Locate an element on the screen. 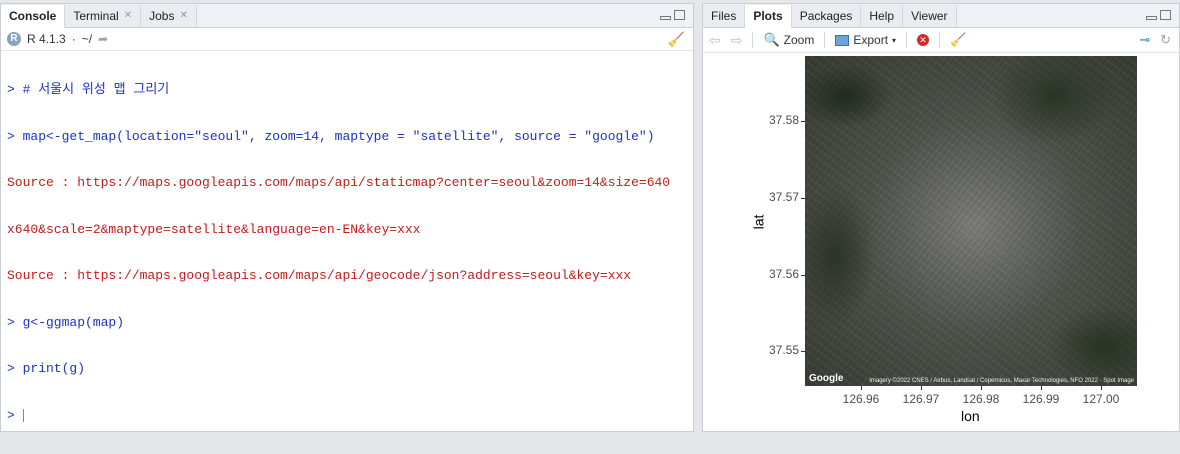 Image resolution: width=1180 pixels, height=454 pixels. tab-jobs: Jobs ✕ is located at coordinates (169, 16).